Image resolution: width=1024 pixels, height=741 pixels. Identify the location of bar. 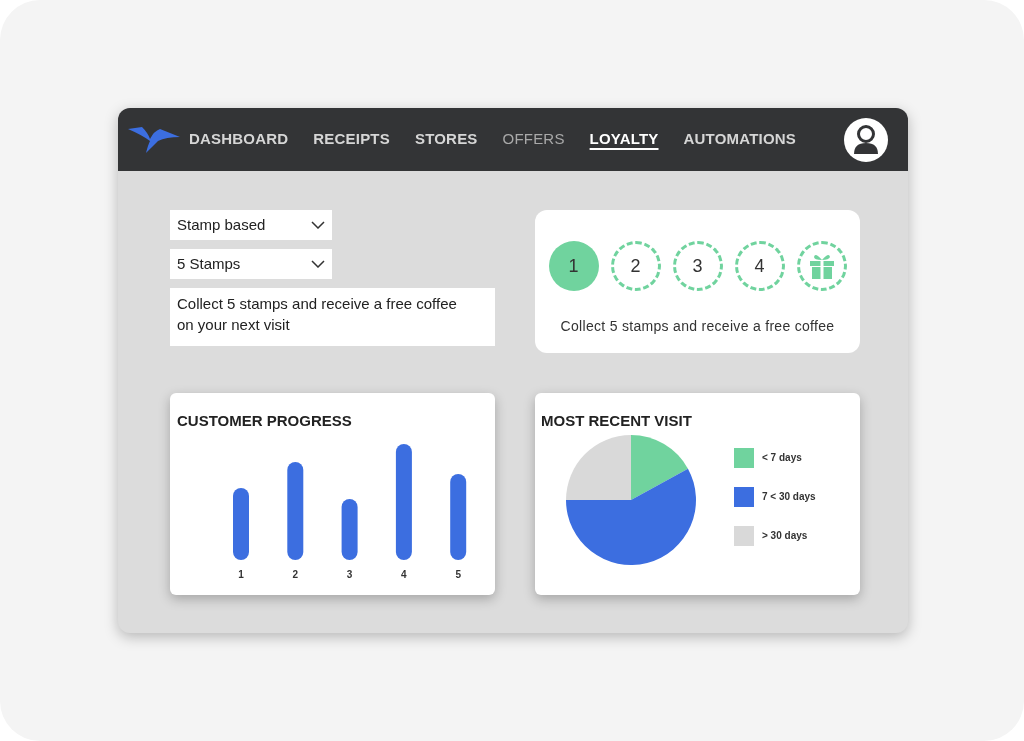
(349, 529).